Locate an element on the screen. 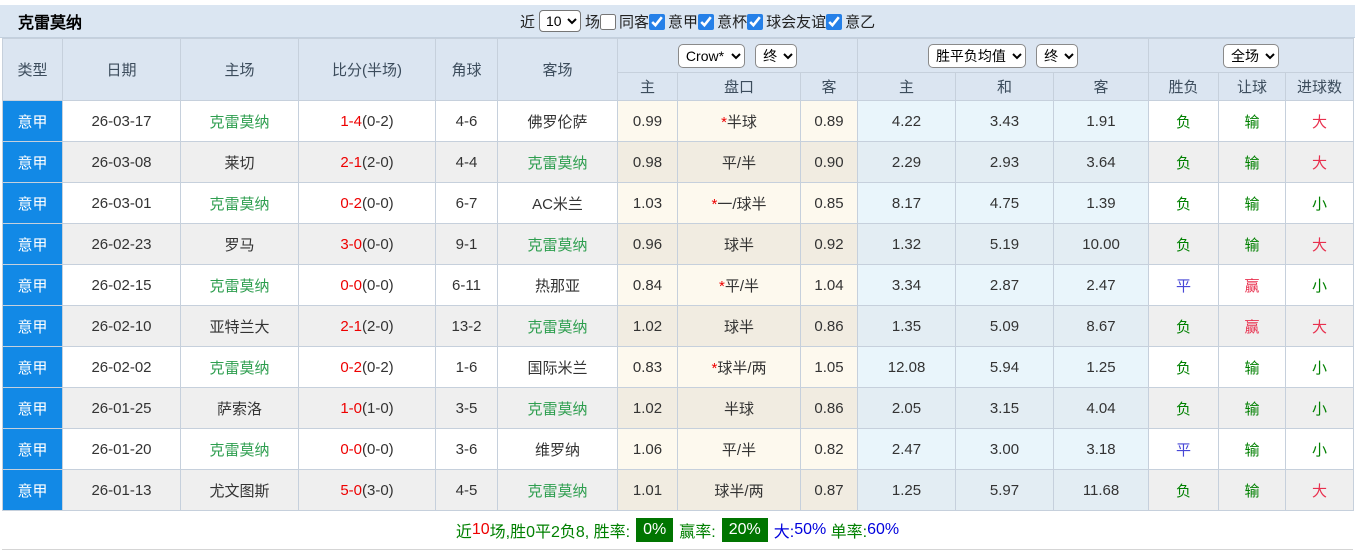 The width and height of the screenshot is (1355, 555). win-rate-badge: 0% is located at coordinates (655, 530).